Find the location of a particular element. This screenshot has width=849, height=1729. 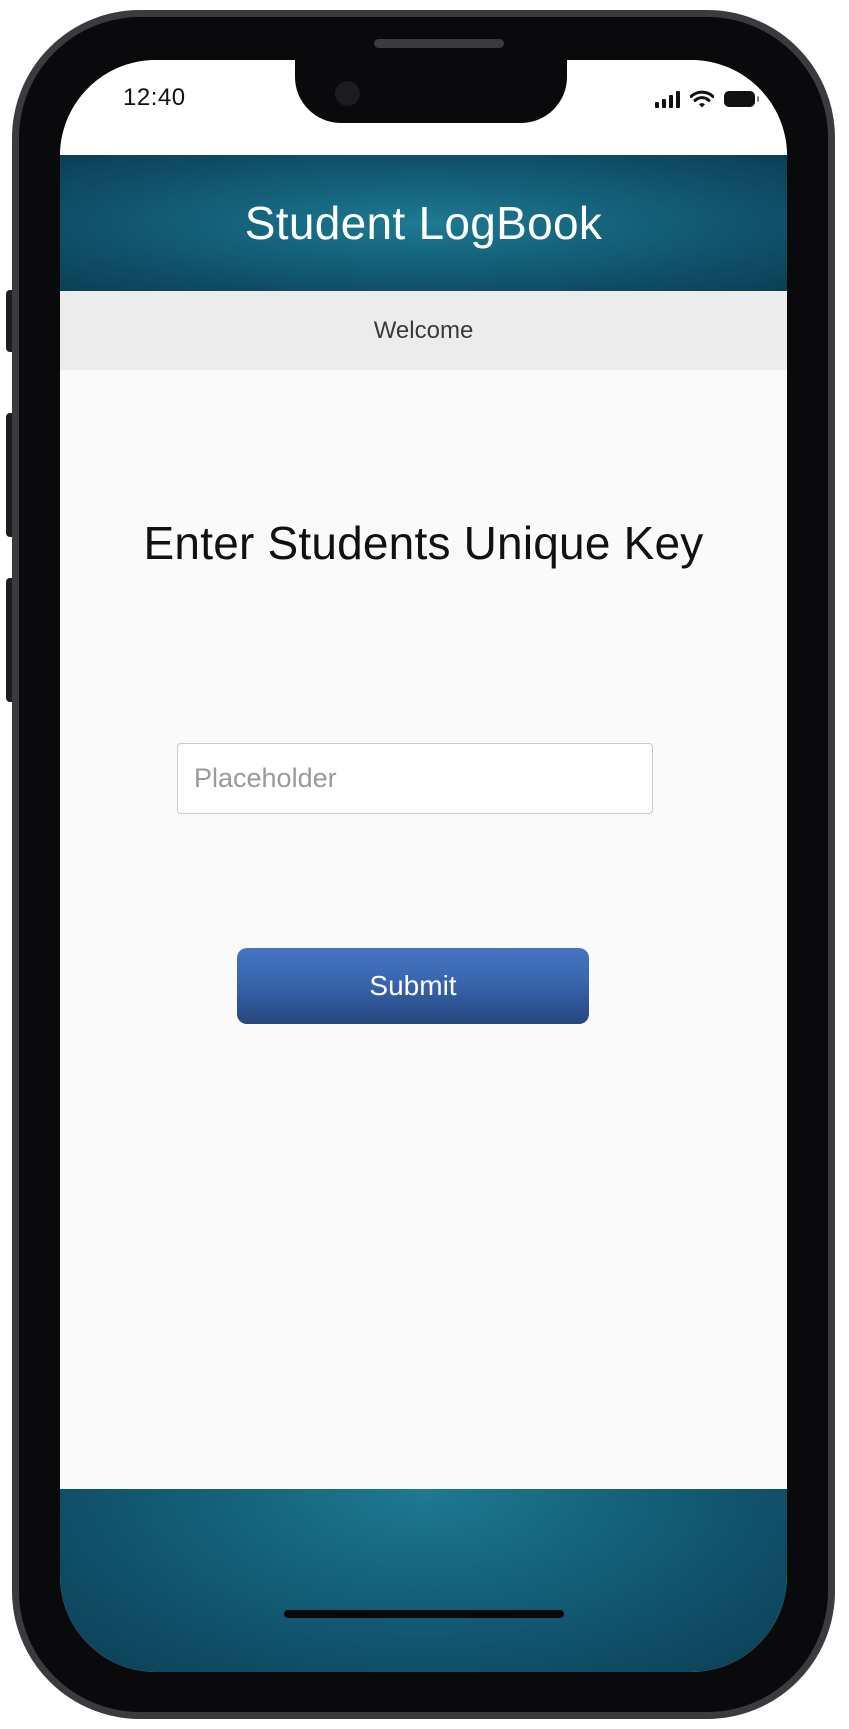

app-title: Student LogBook is located at coordinates (423, 223).